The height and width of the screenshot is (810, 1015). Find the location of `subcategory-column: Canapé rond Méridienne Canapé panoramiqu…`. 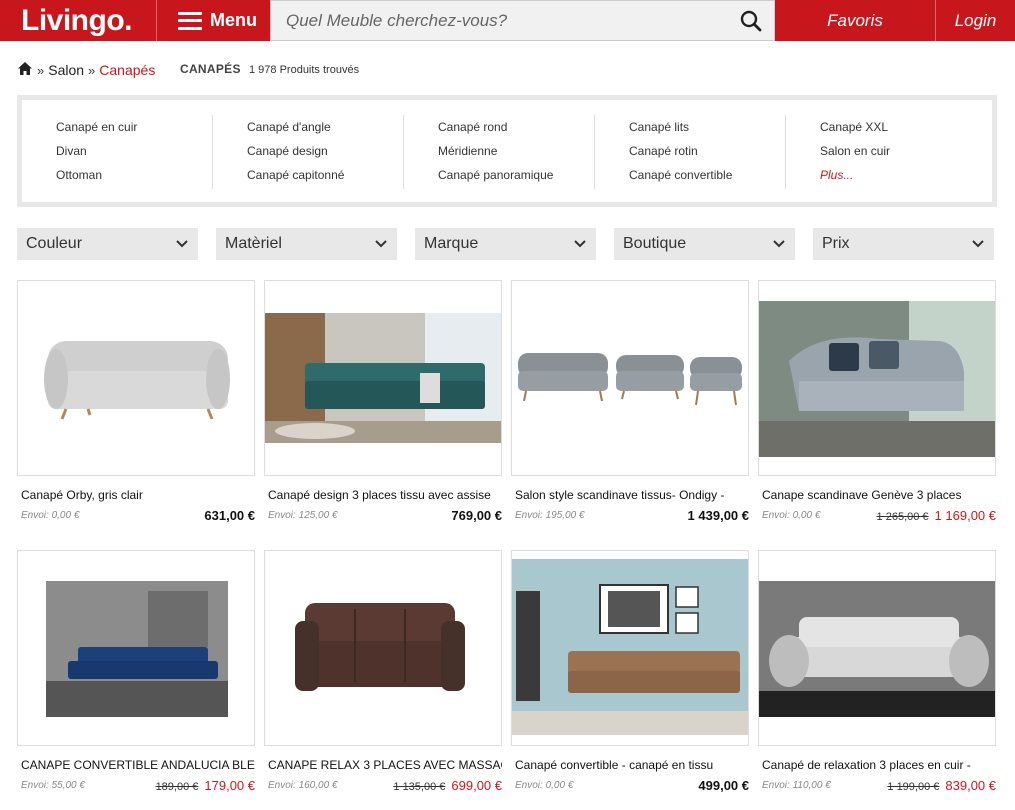

subcategory-column: Canapé rond Méridienne Canapé panoramiqu… is located at coordinates (499, 152).